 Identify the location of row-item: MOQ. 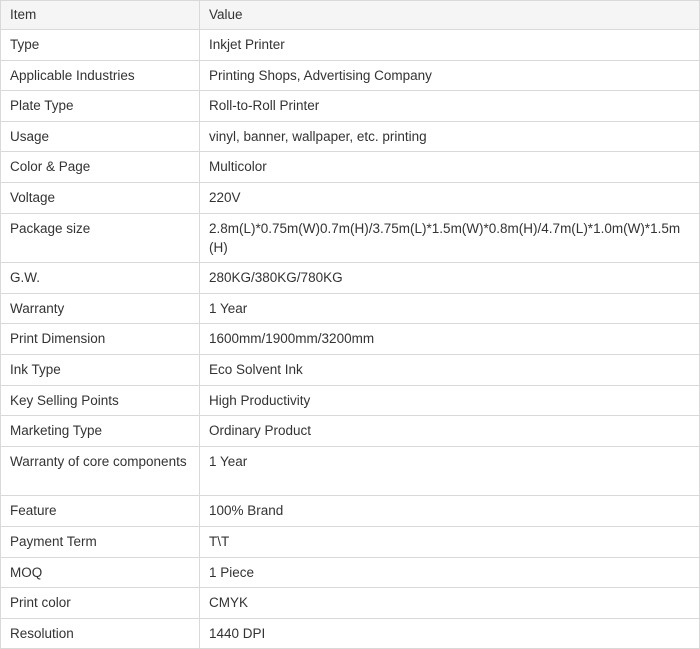
(100, 572).